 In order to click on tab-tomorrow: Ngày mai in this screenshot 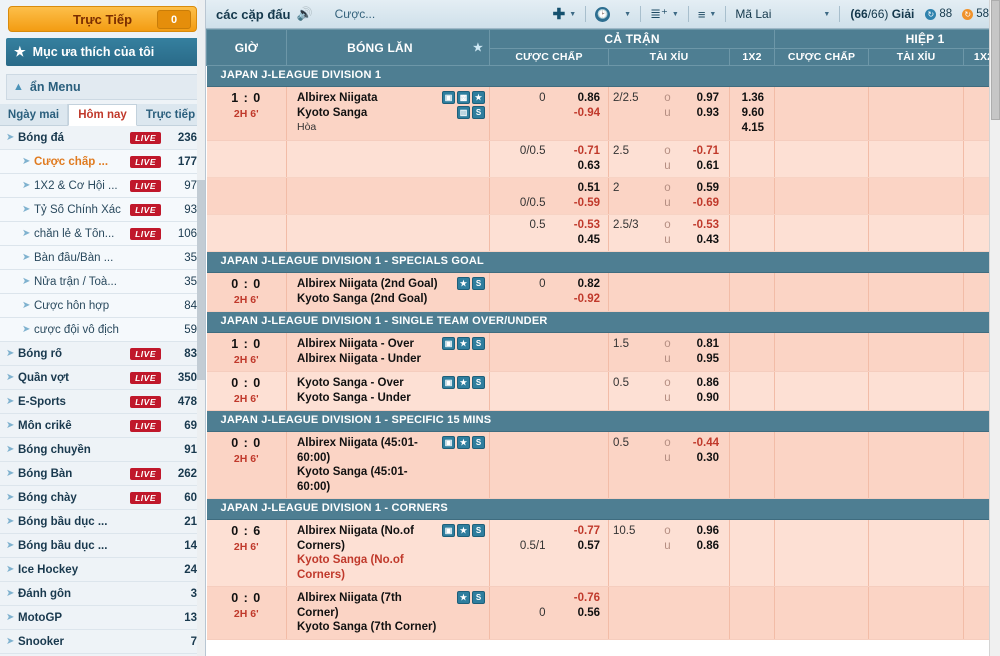, I will do `click(34, 114)`.